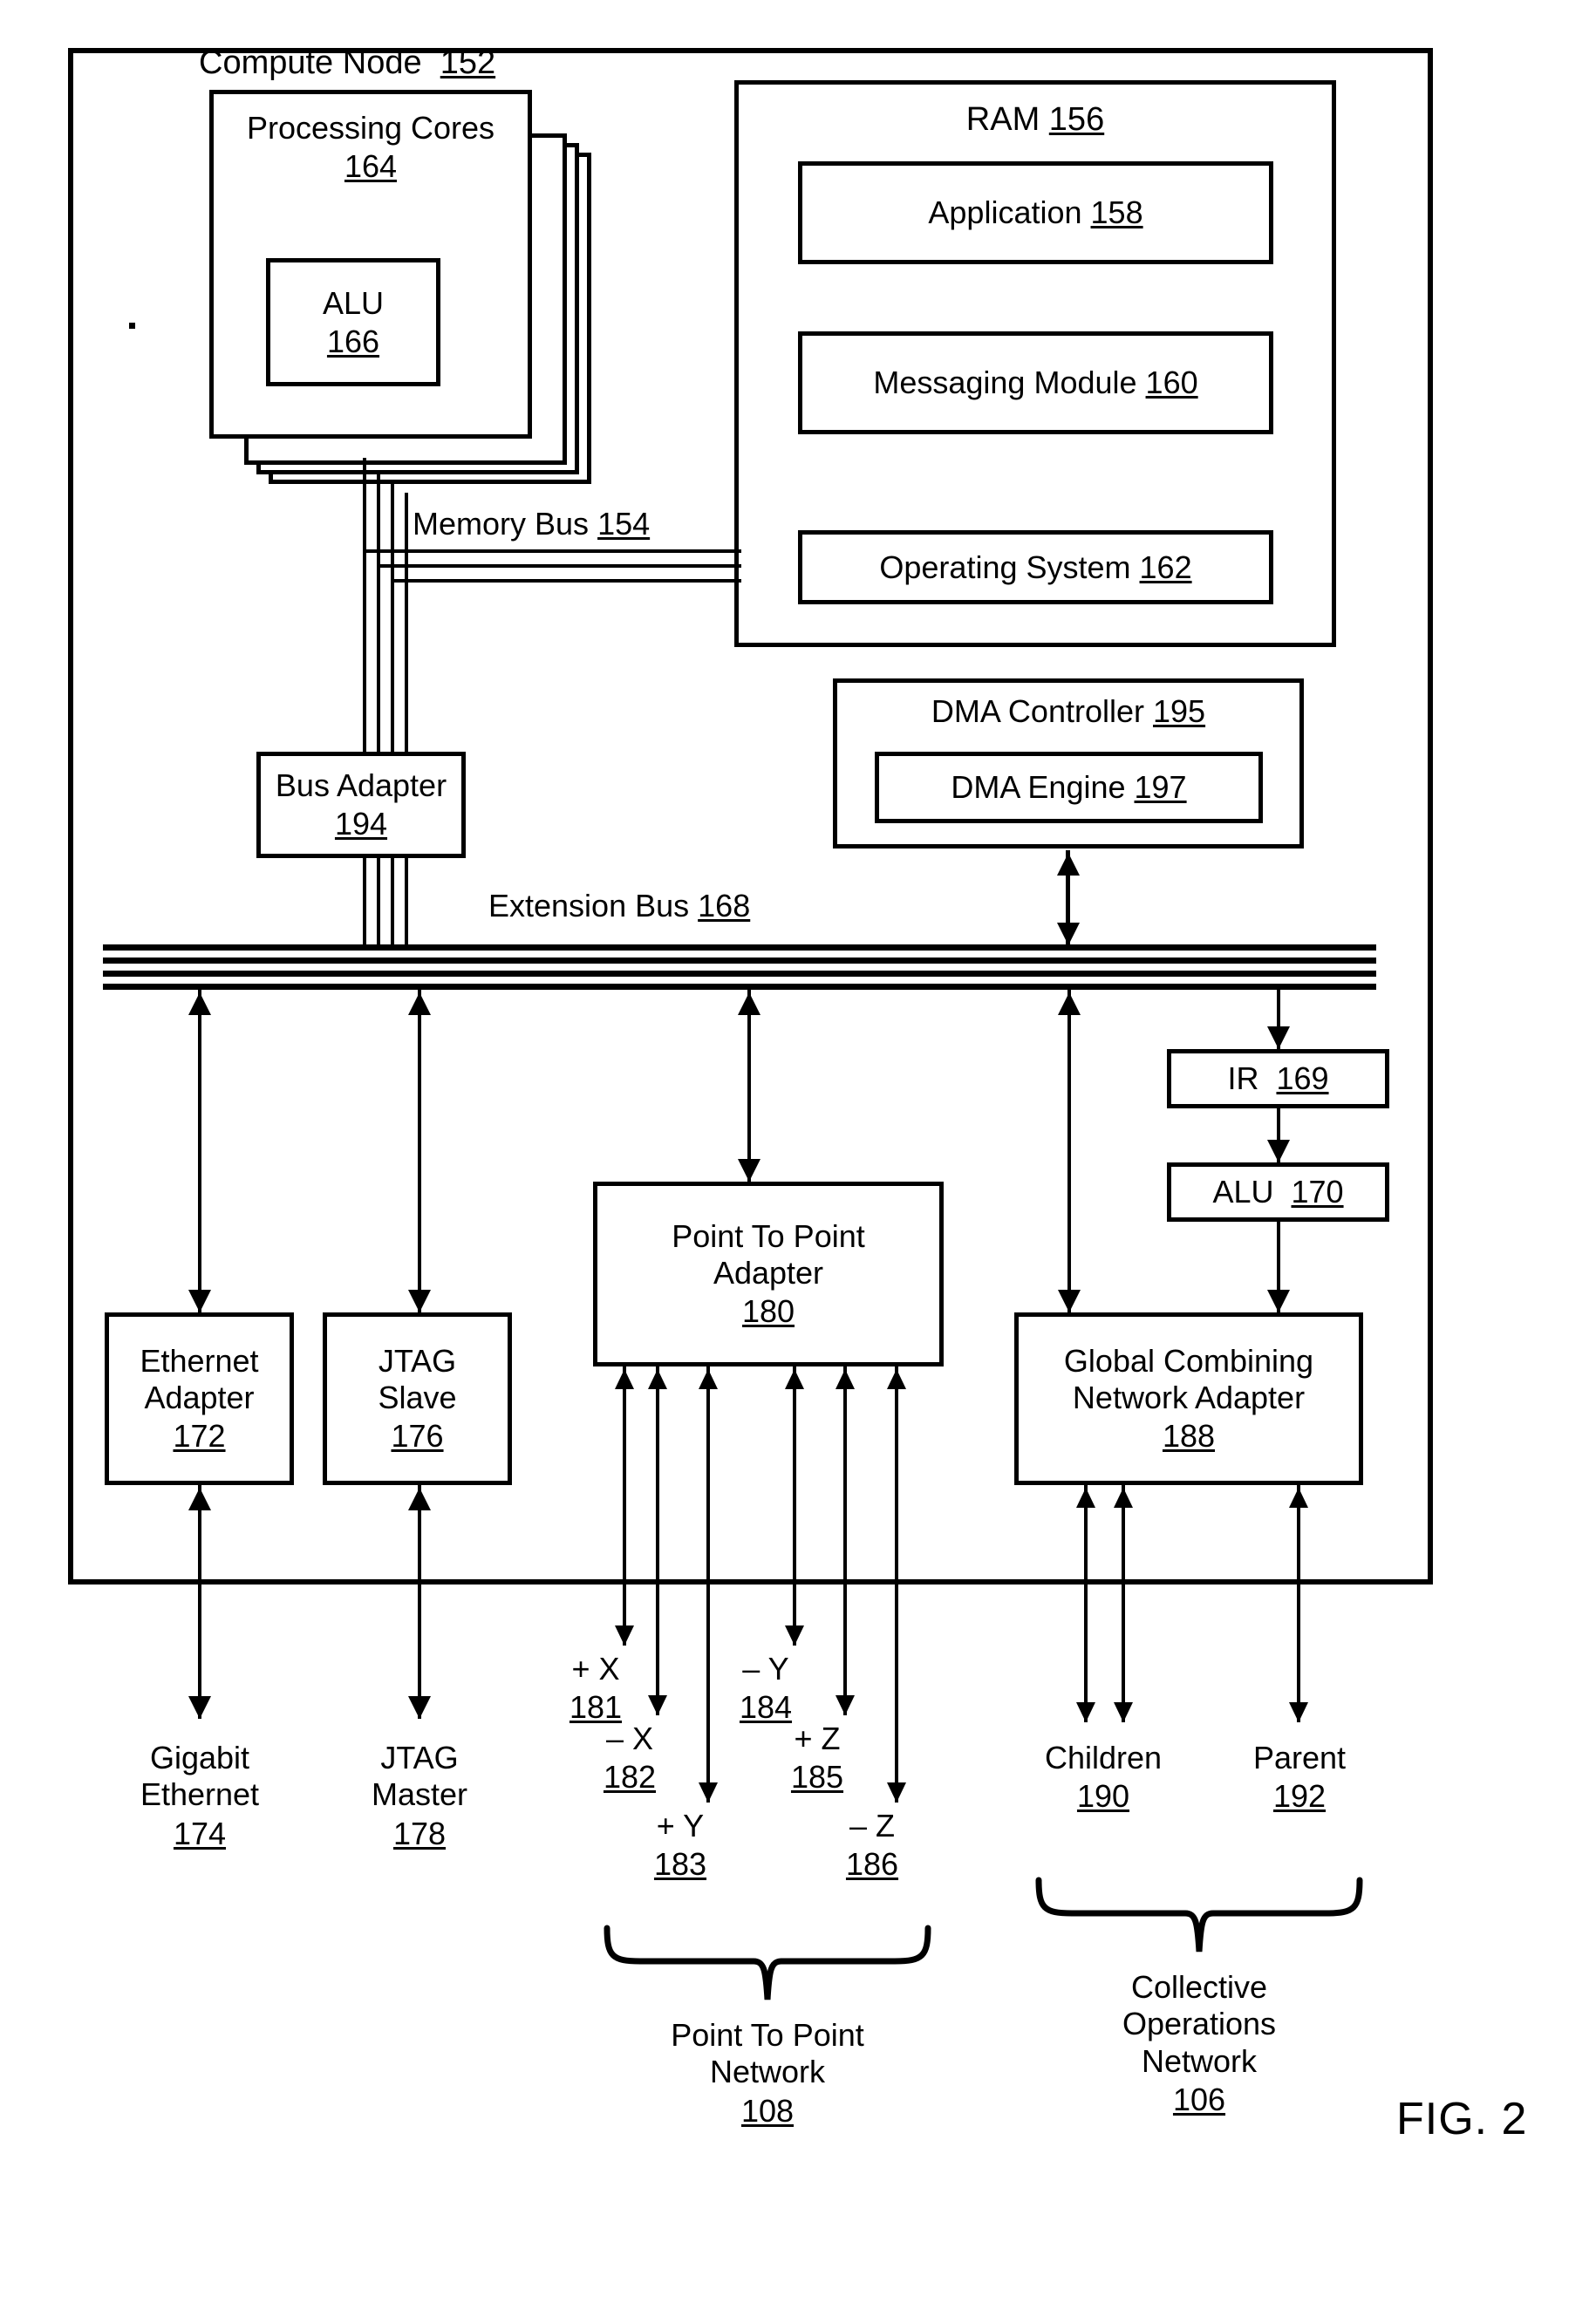 The width and height of the screenshot is (1596, 2324). I want to click on children-label: Children, so click(1104, 1757).